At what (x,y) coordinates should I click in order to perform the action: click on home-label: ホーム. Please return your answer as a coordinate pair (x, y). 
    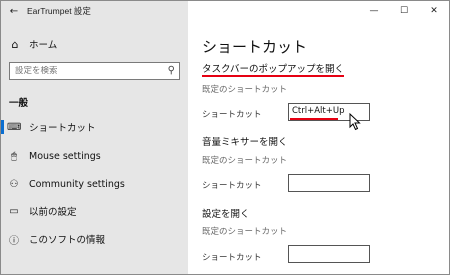
    Looking at the image, I should click on (43, 45).